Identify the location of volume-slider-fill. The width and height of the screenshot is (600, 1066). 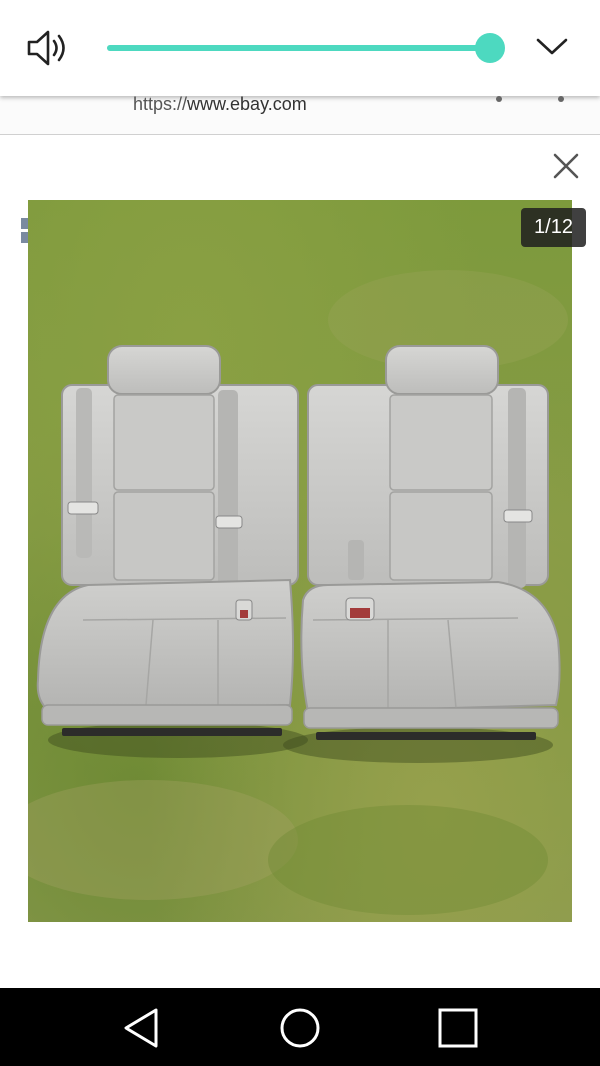
(298, 48).